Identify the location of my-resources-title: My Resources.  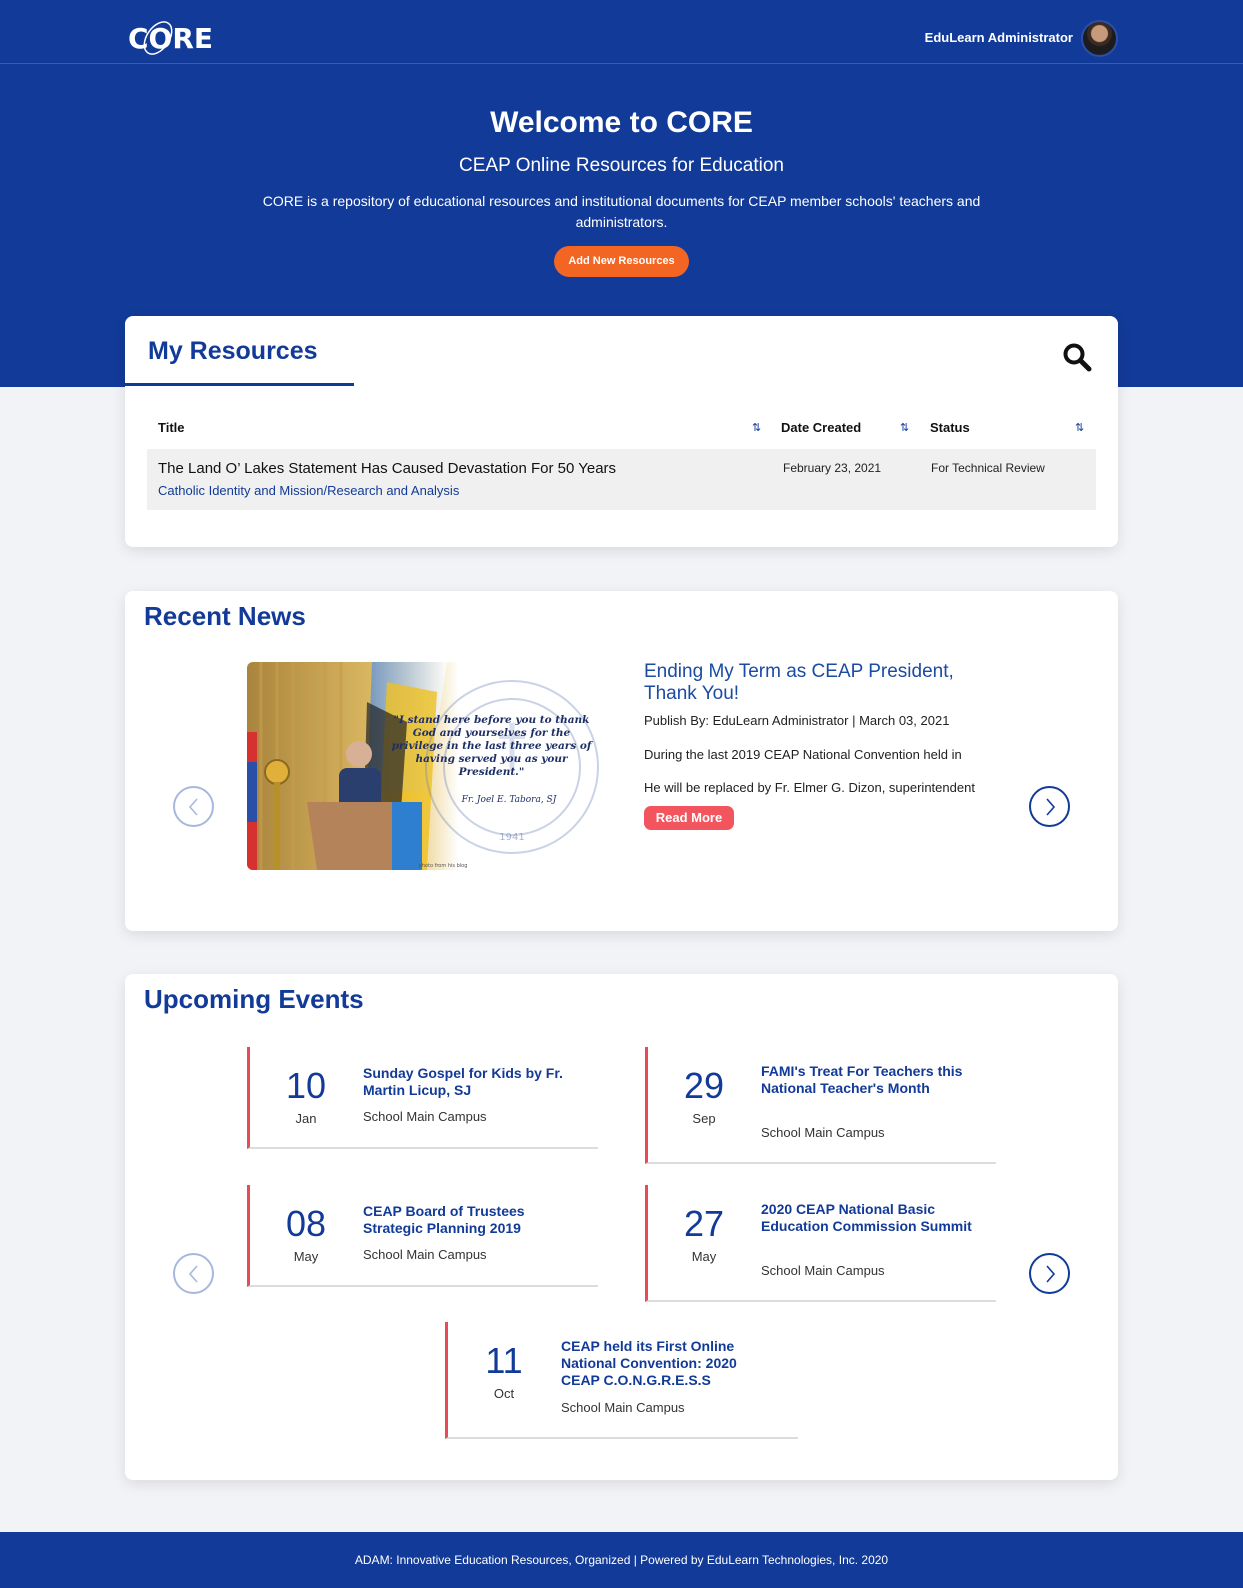
(233, 351).